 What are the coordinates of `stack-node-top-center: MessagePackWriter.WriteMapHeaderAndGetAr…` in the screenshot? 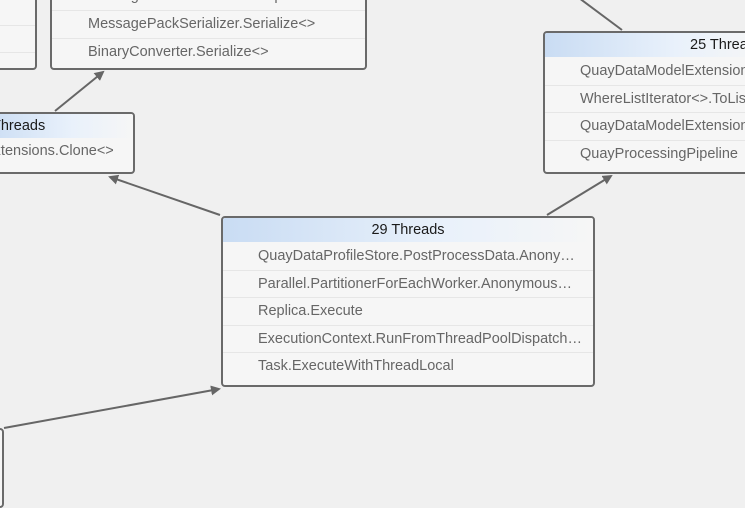 It's located at (208, 35).